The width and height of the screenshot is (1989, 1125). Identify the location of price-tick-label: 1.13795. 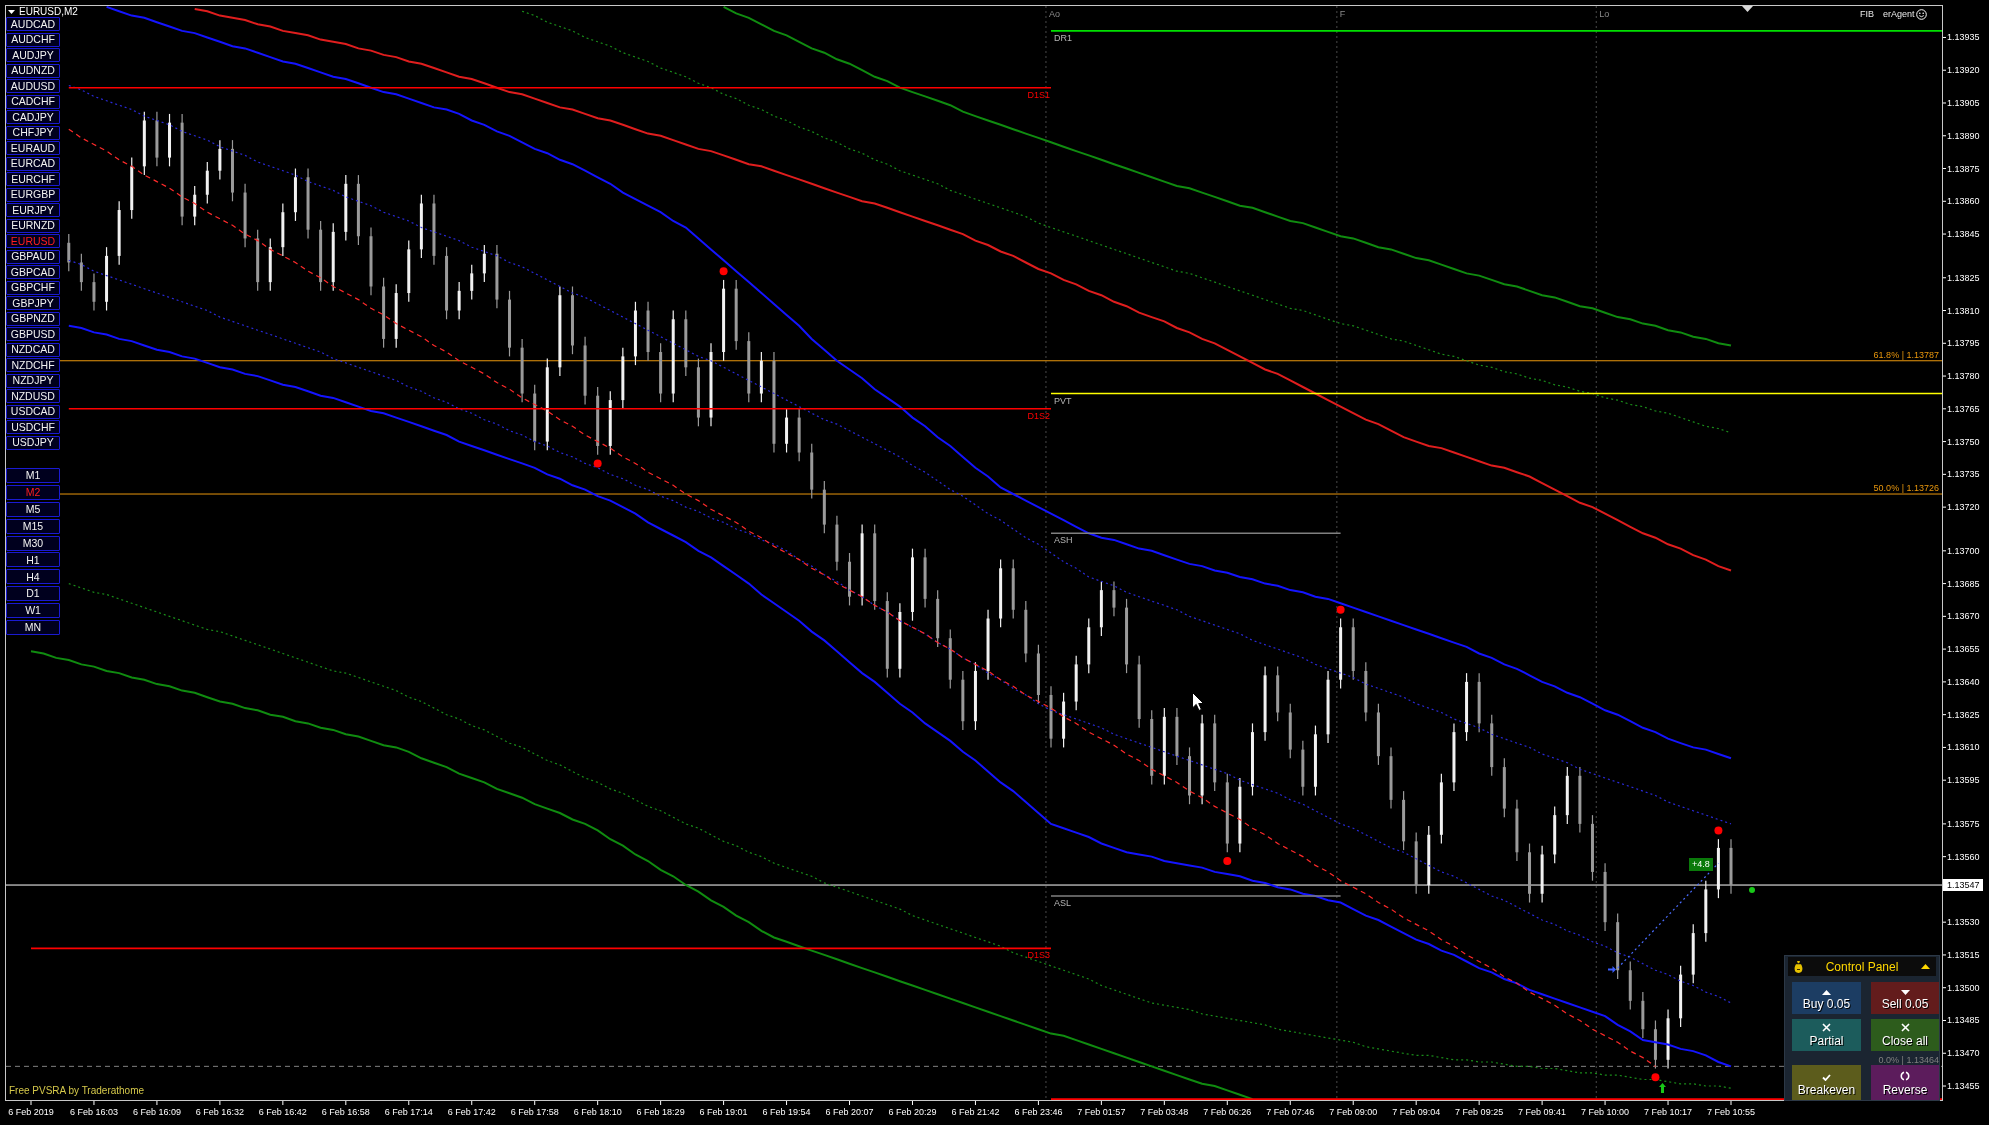
(1963, 343).